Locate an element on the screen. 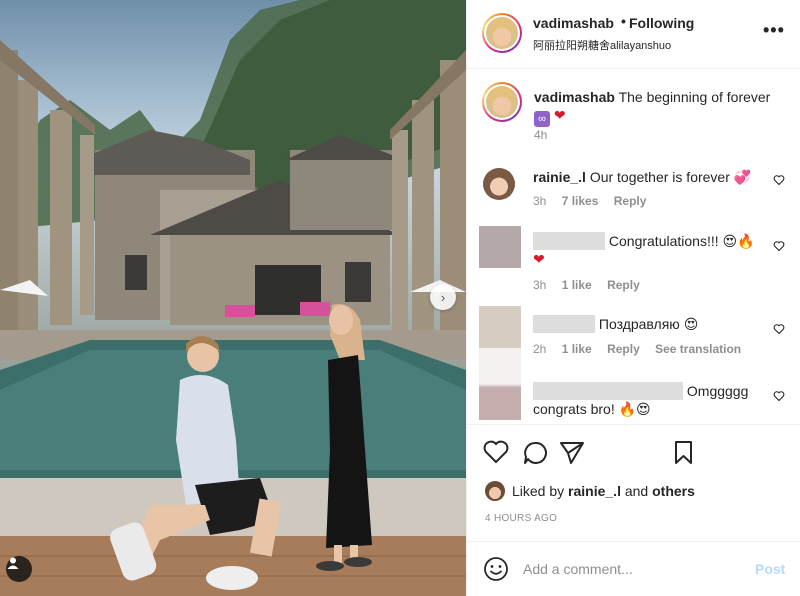  comment-body: Our together is forever is located at coordinates (659, 177).